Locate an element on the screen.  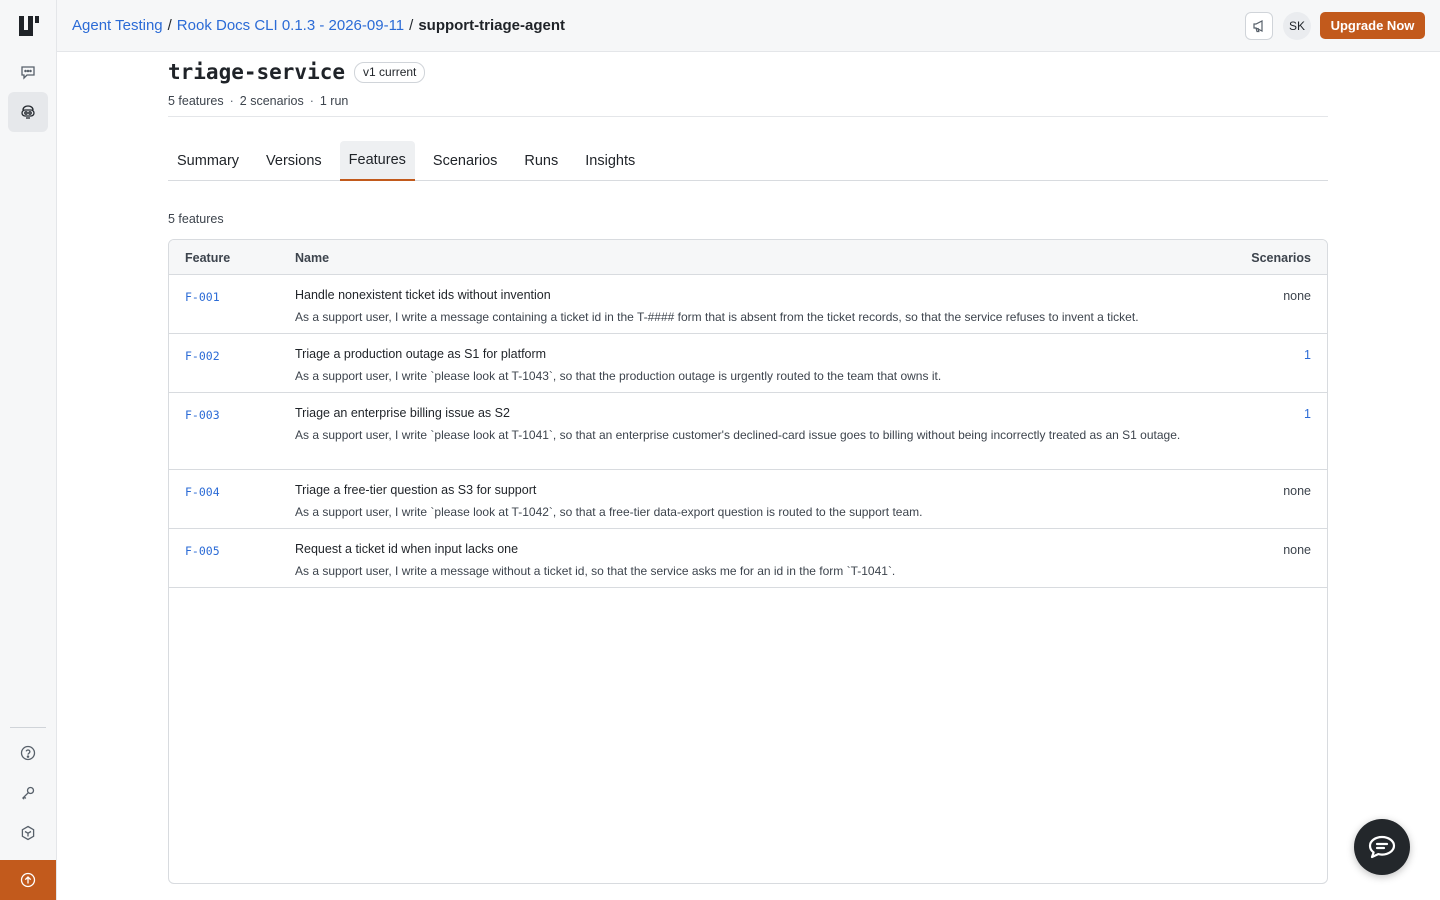
upgrade-arrow-icon is located at coordinates (28, 880).